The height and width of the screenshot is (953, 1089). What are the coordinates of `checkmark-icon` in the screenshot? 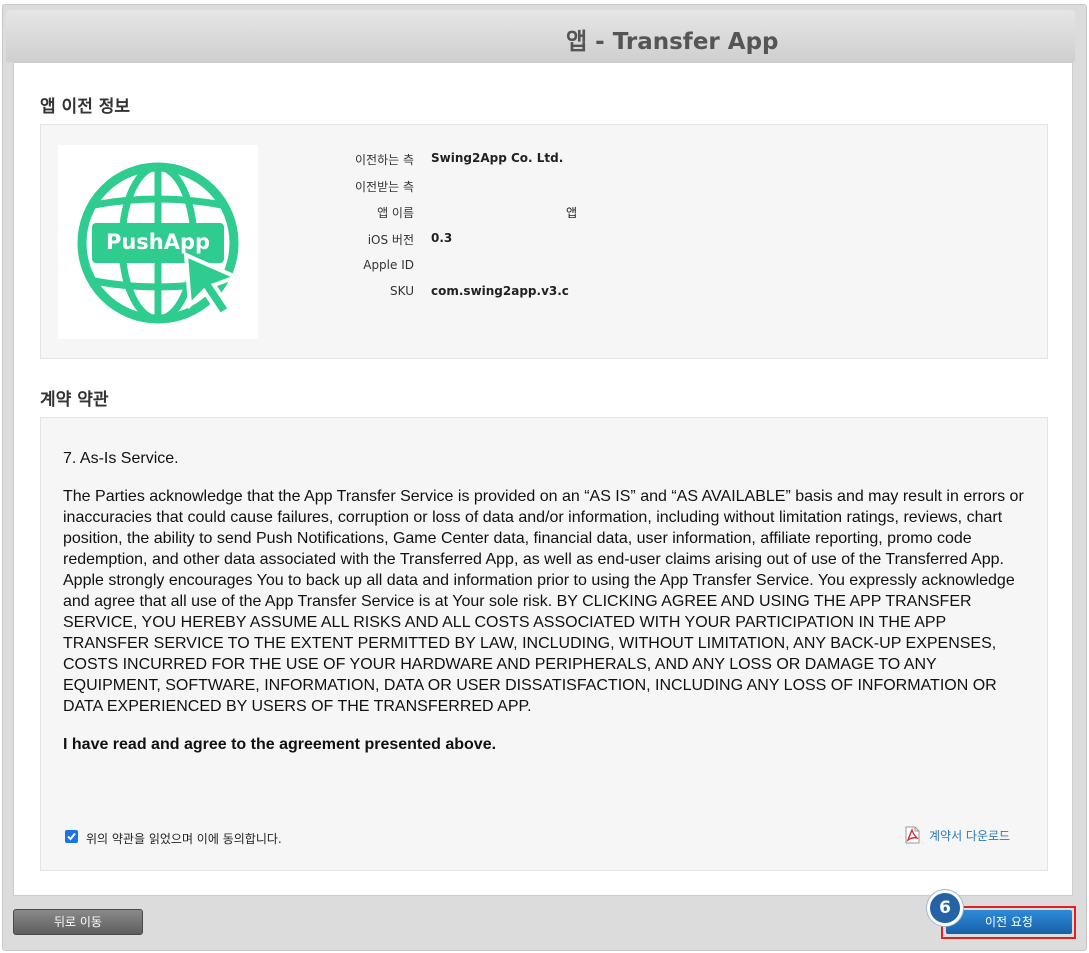 It's located at (71, 836).